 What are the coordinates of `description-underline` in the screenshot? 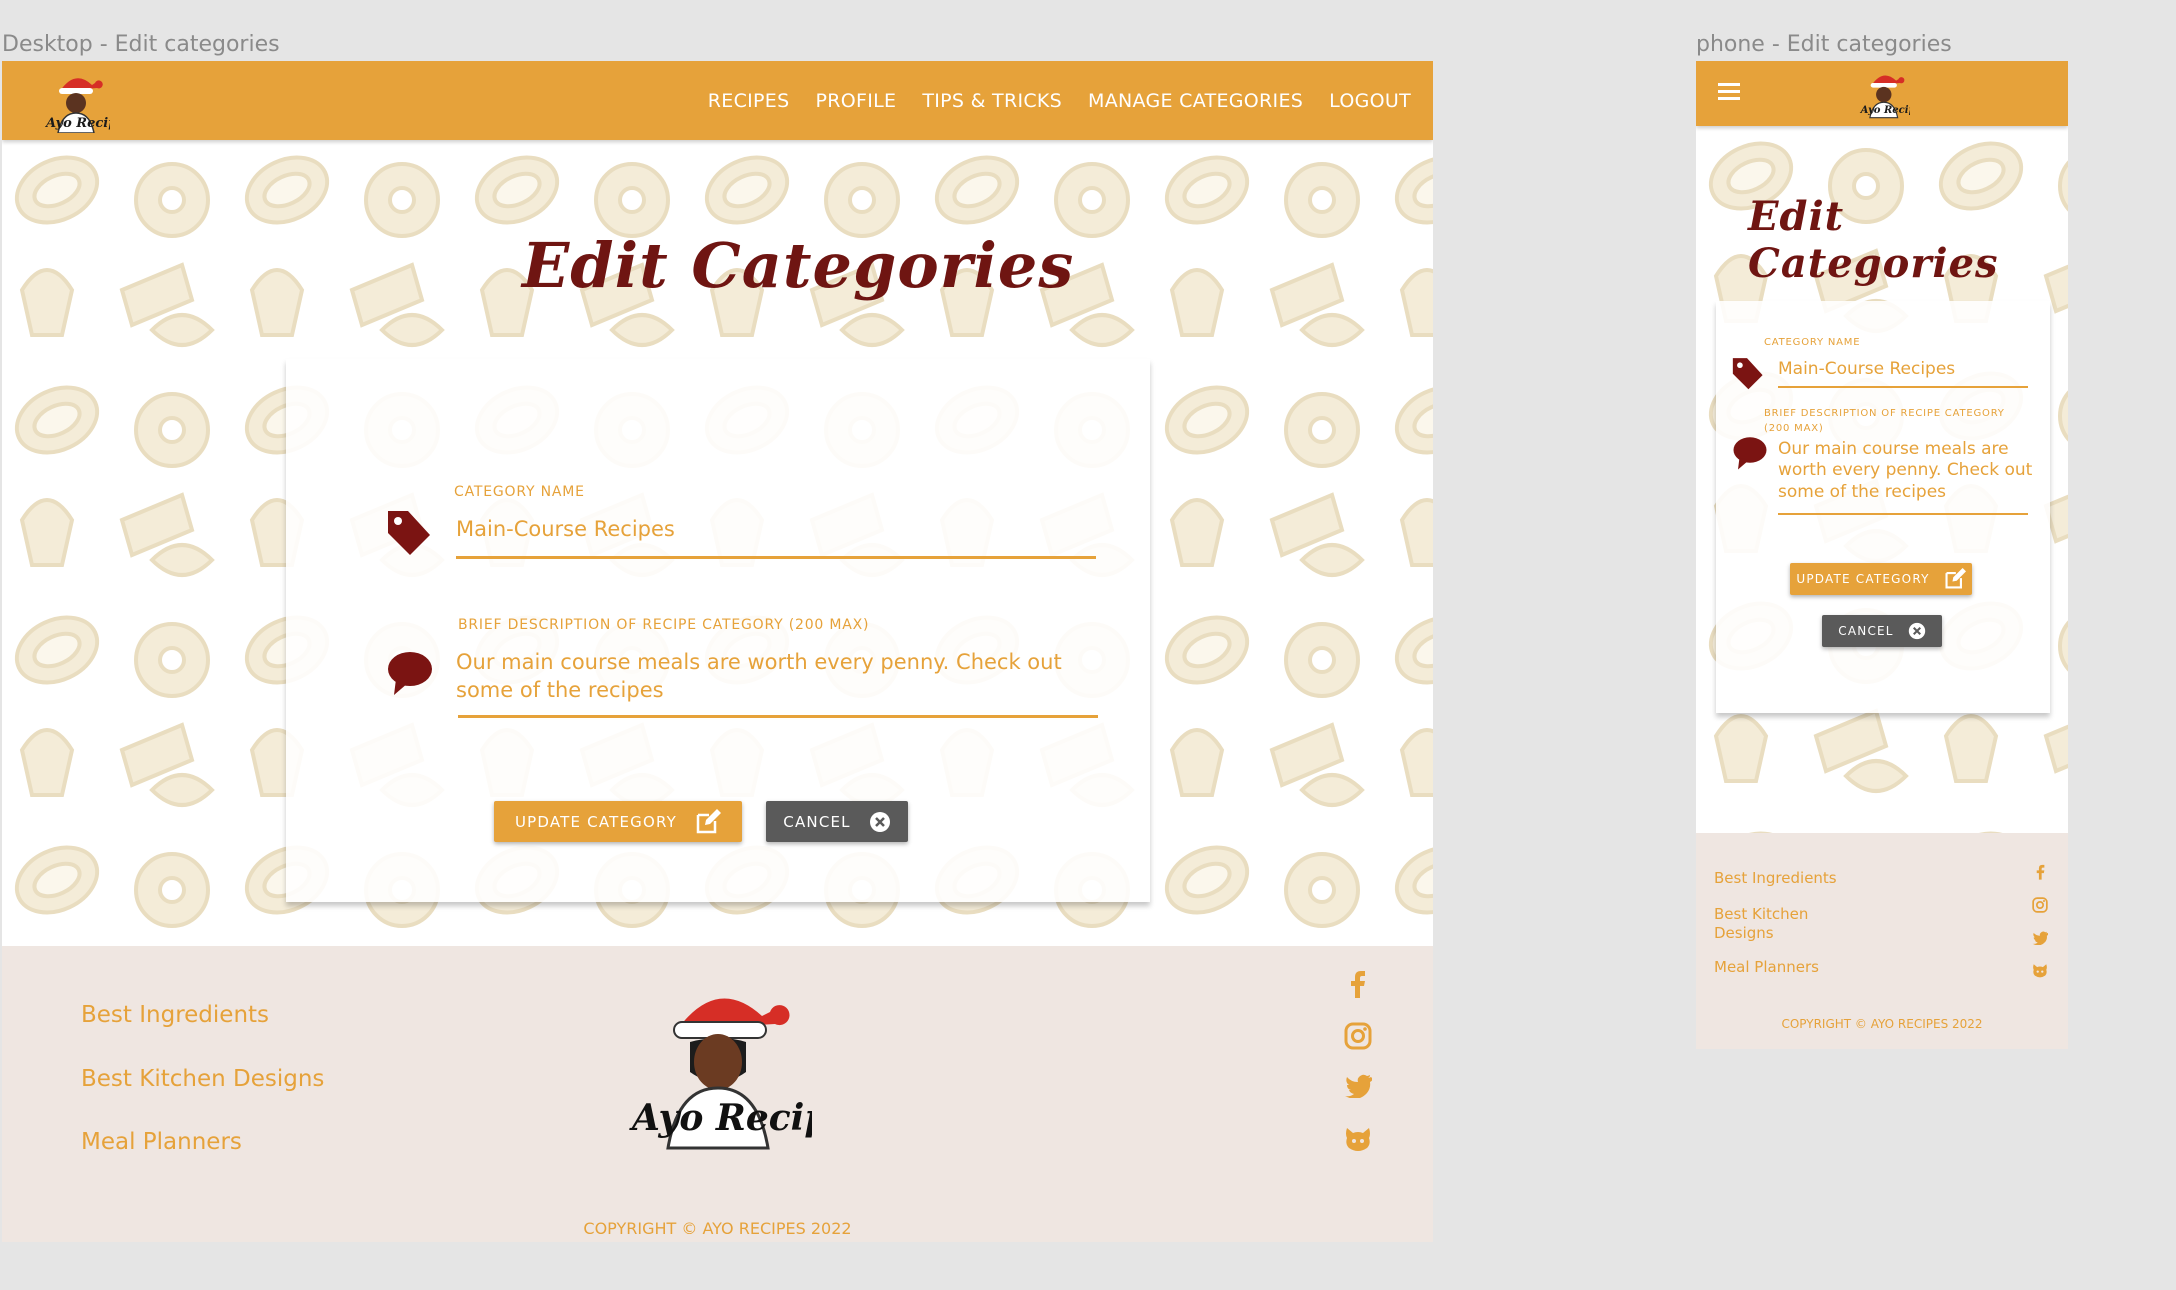 It's located at (778, 716).